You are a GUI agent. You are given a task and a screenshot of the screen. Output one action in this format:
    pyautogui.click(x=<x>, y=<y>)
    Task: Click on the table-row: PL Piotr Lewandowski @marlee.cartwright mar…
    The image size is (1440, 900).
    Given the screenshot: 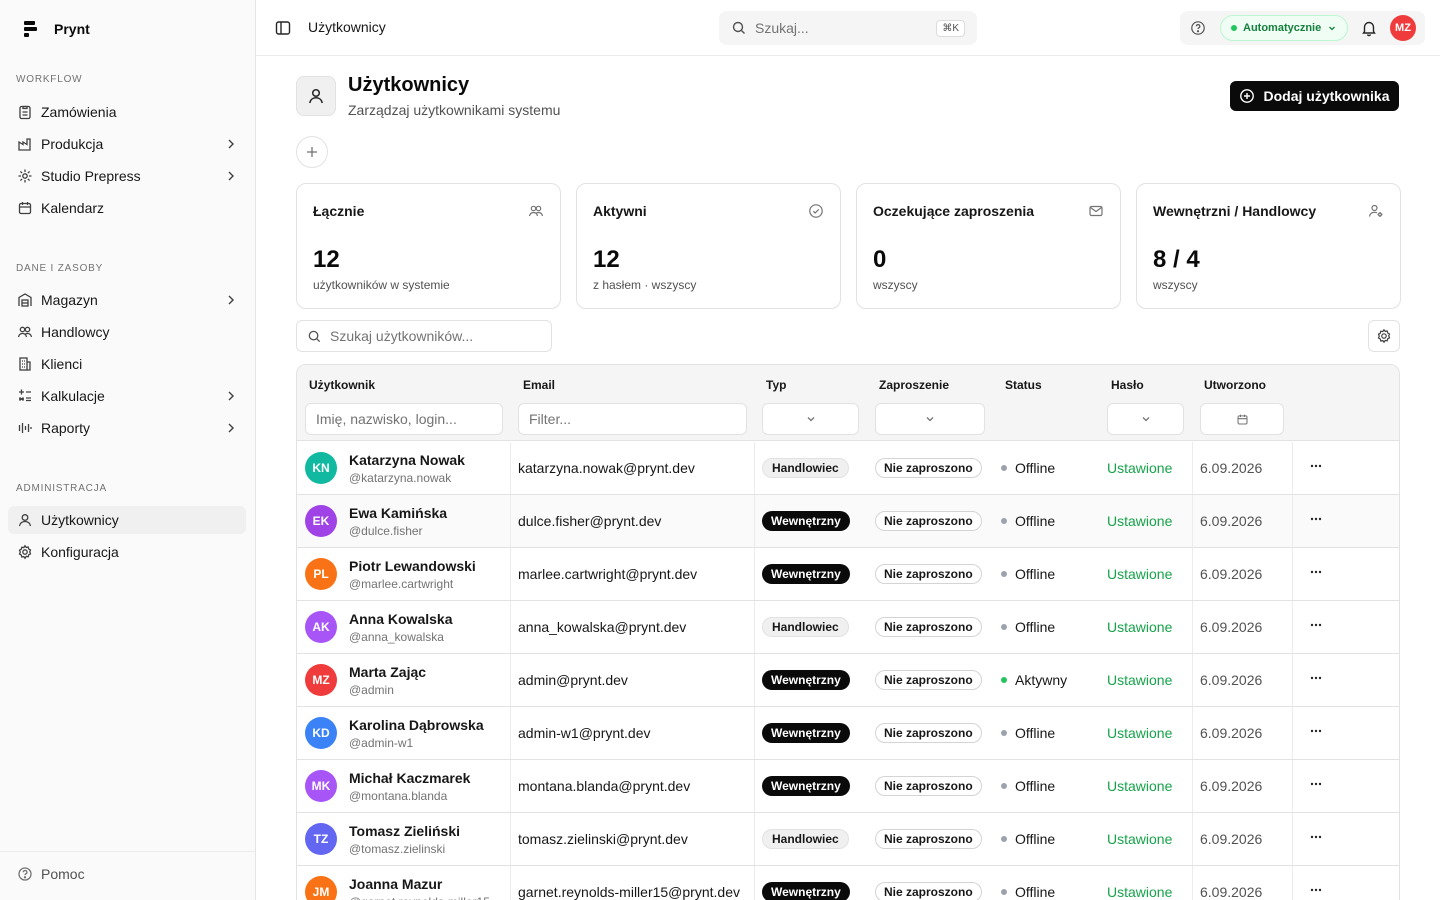 What is the action you would take?
    pyautogui.click(x=848, y=574)
    